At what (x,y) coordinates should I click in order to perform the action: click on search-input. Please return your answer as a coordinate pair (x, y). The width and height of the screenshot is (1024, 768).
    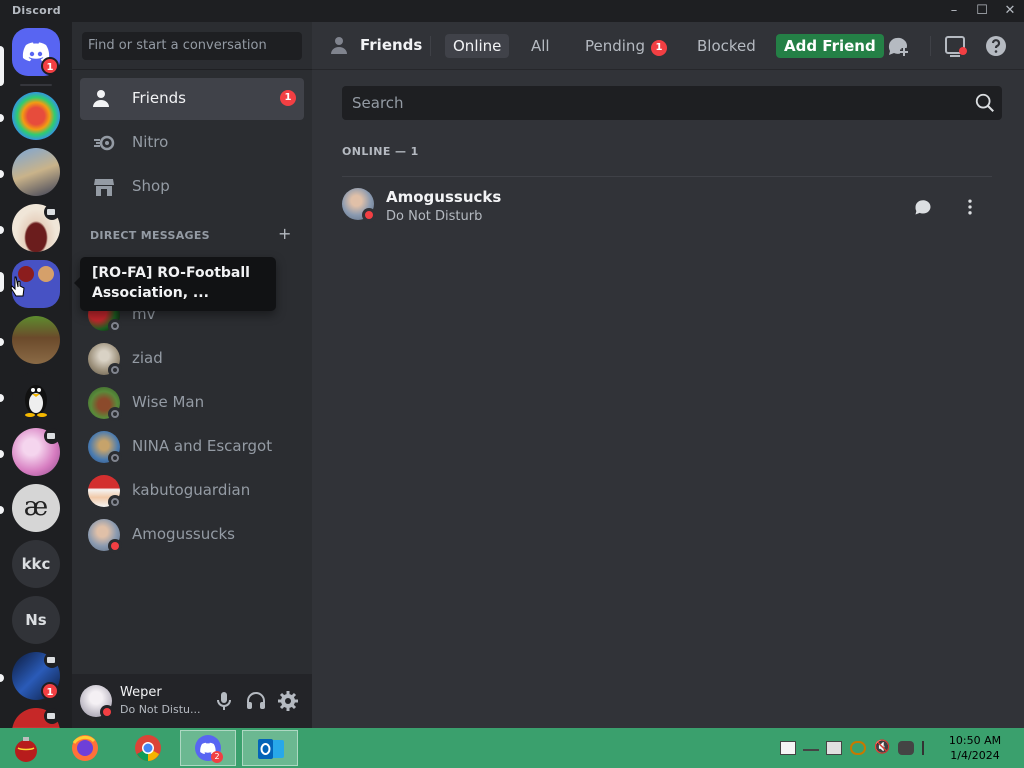
    Looking at the image, I should click on (652, 103).